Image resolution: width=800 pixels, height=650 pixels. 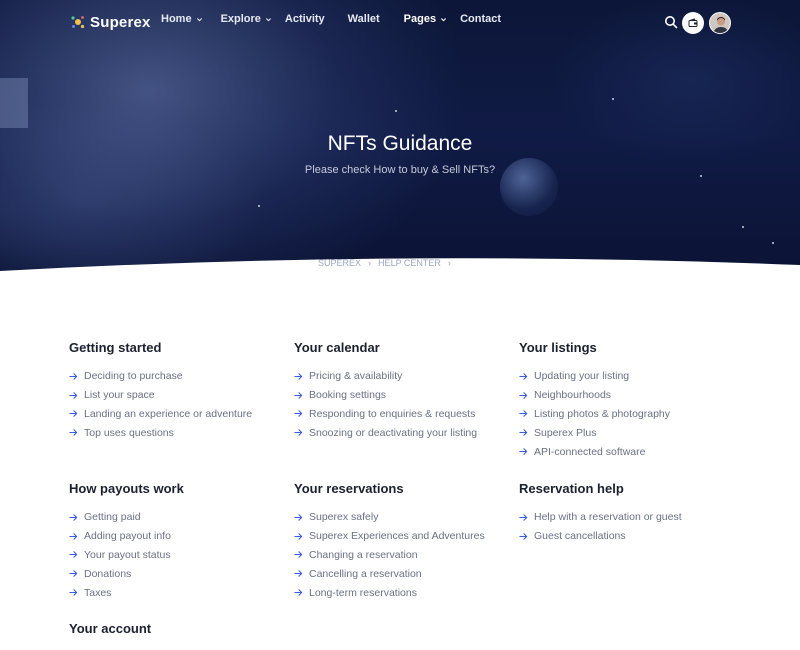 What do you see at coordinates (129, 432) in the screenshot?
I see `topic-label: Top uses questions` at bounding box center [129, 432].